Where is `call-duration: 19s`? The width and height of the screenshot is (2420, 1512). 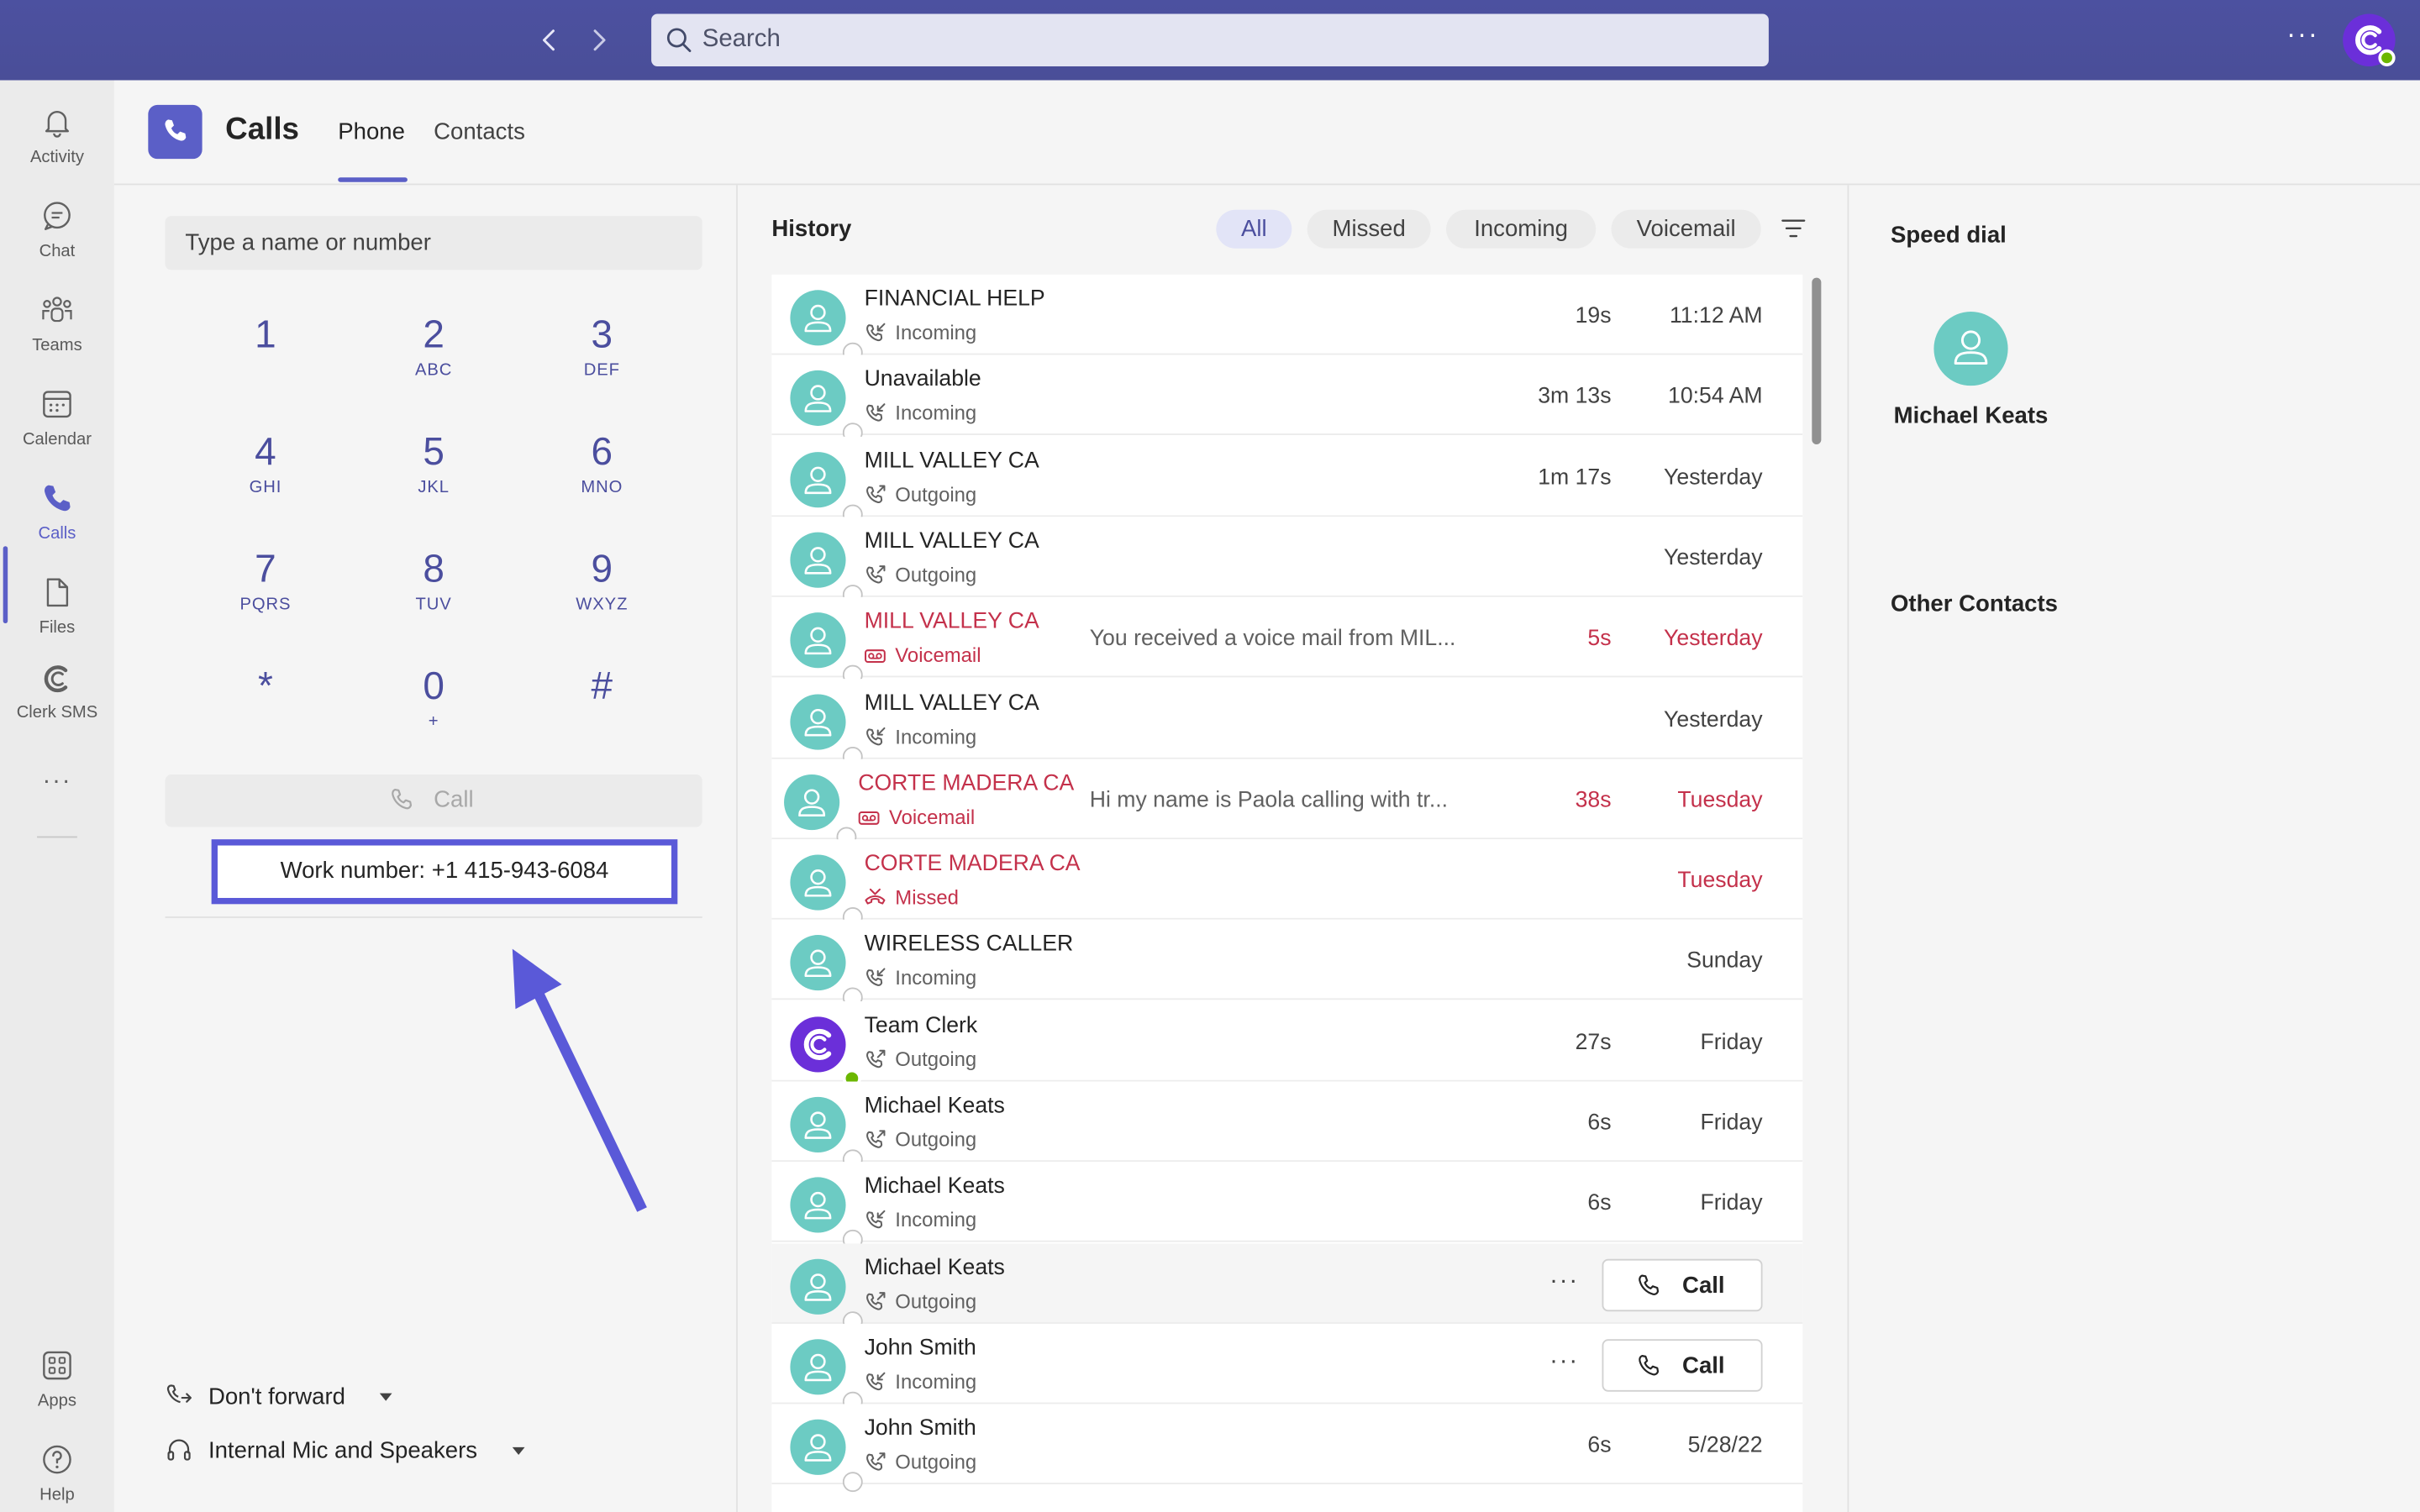 call-duration: 19s is located at coordinates (1593, 316).